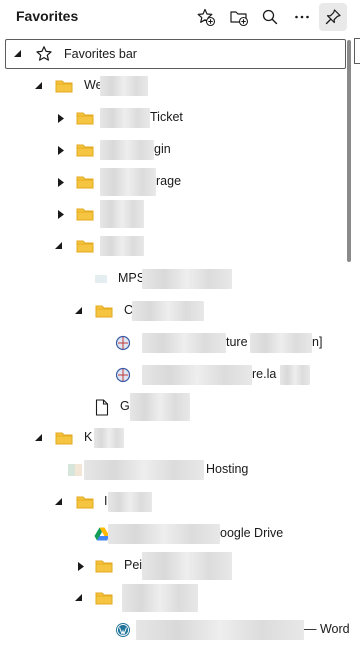  I want to click on bookmark-row: oogle Drive, so click(180, 534).